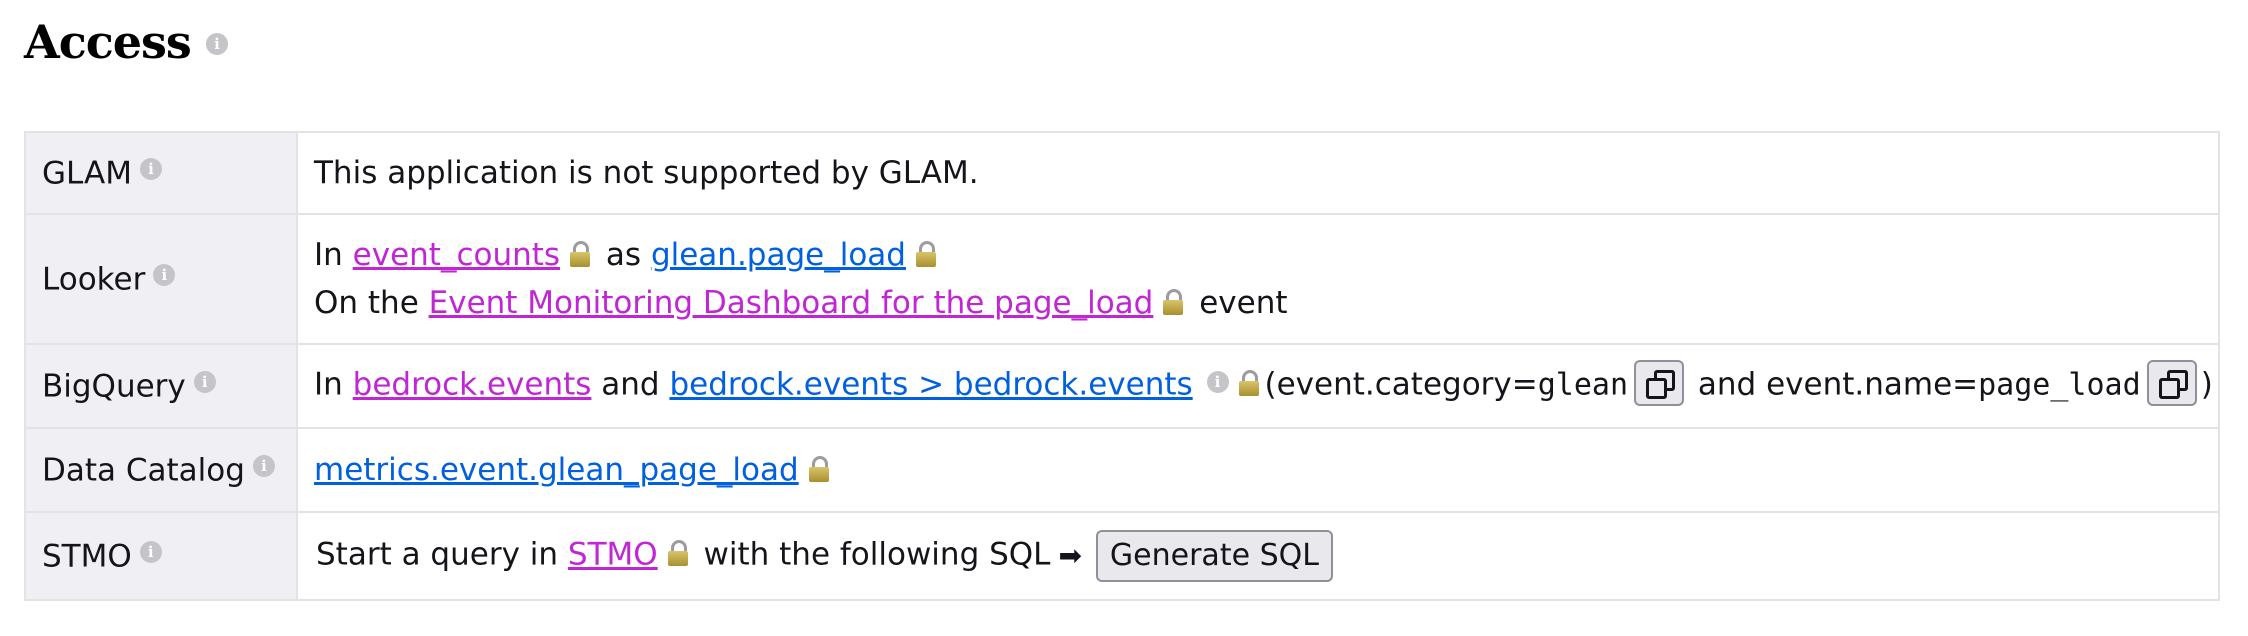  I want to click on event-counts-link: event_counts, so click(456, 255).